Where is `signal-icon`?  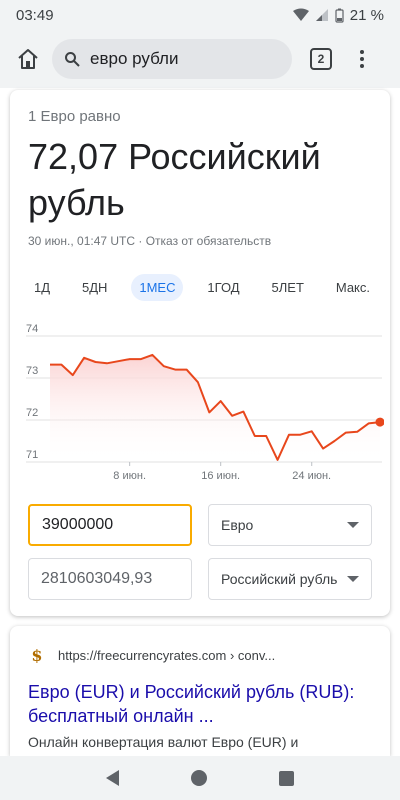 signal-icon is located at coordinates (321, 15).